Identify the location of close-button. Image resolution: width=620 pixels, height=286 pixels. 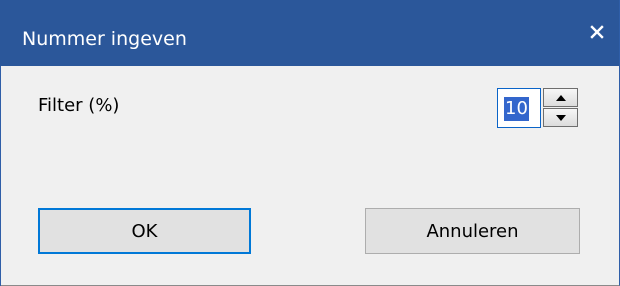
(597, 32).